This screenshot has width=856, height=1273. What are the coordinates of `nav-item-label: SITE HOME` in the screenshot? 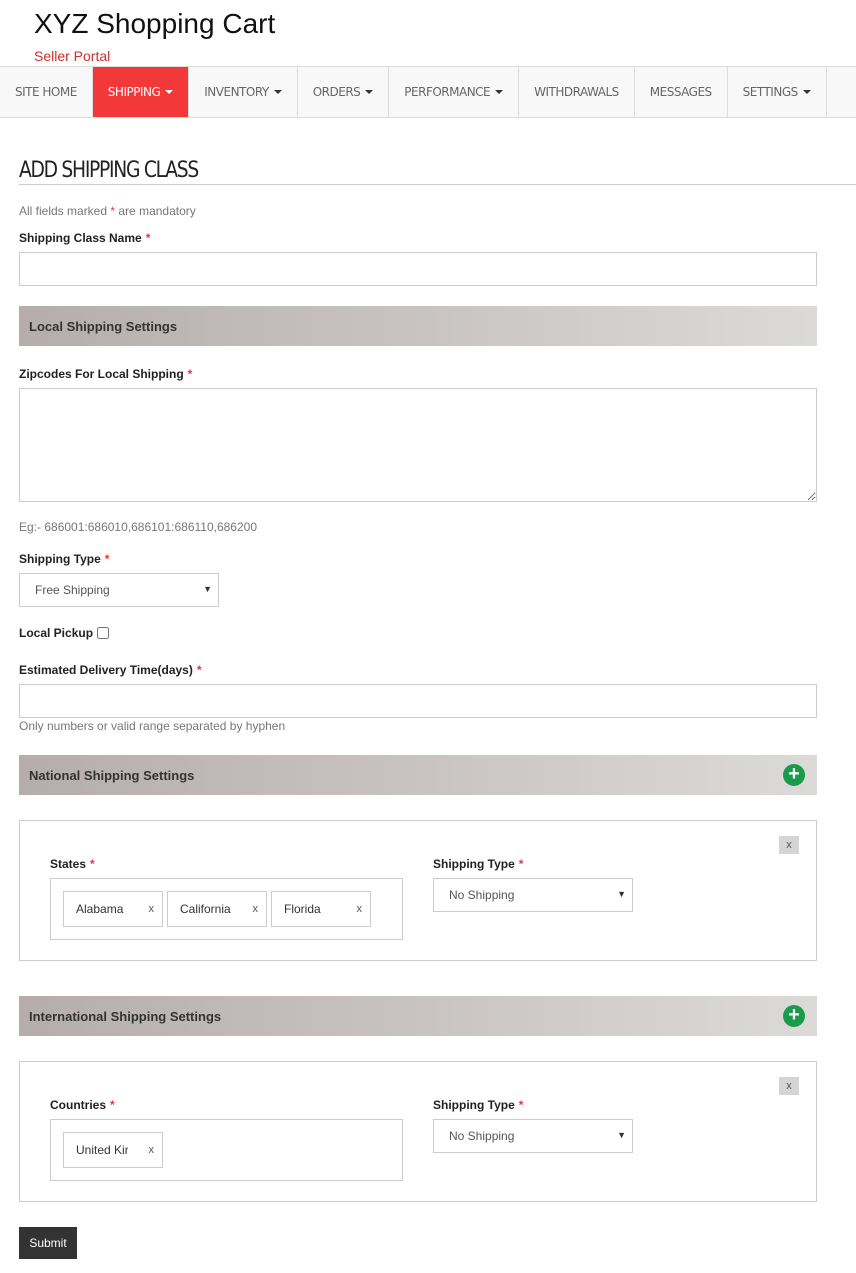 It's located at (46, 92).